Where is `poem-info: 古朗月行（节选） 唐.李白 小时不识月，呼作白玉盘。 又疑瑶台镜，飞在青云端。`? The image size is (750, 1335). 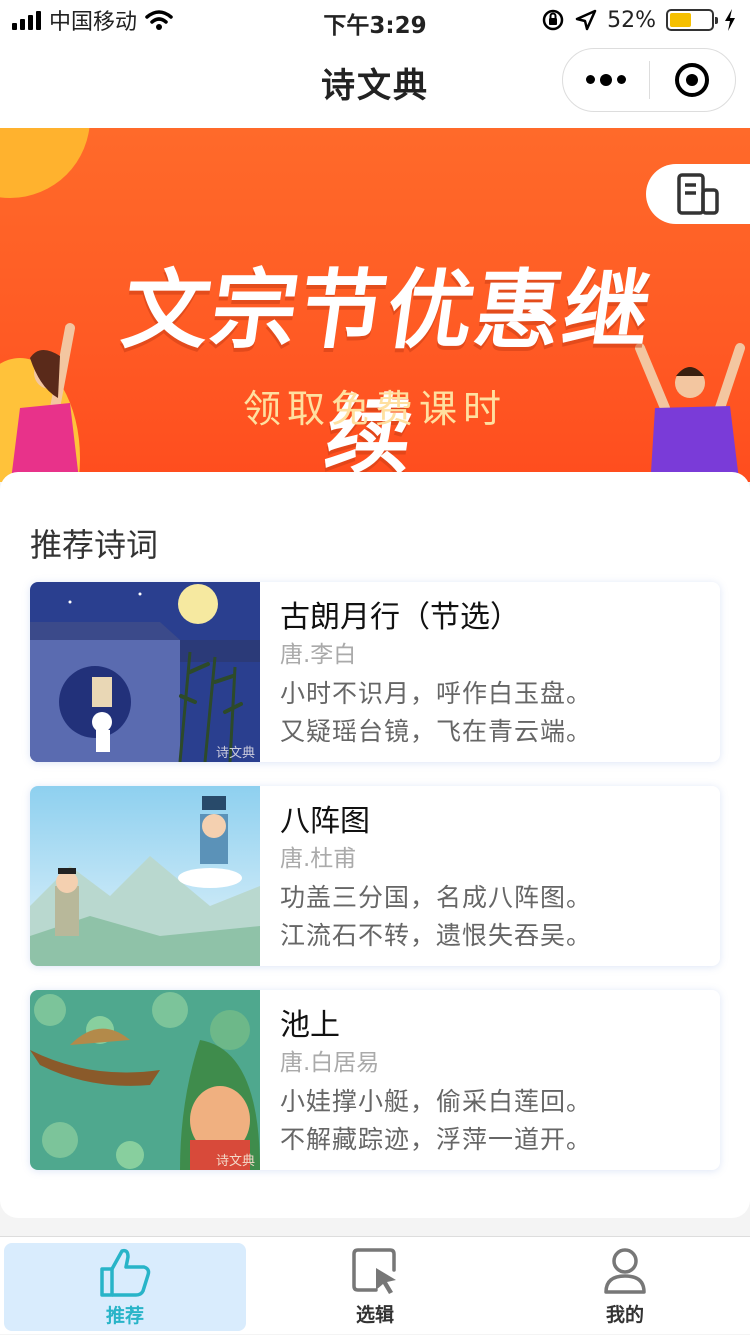
poem-info: 古朗月行（节选） 唐.李白 小时不识月，呼作白玉盘。 又疑瑶台镜，飞在青云端。 is located at coordinates (436, 672).